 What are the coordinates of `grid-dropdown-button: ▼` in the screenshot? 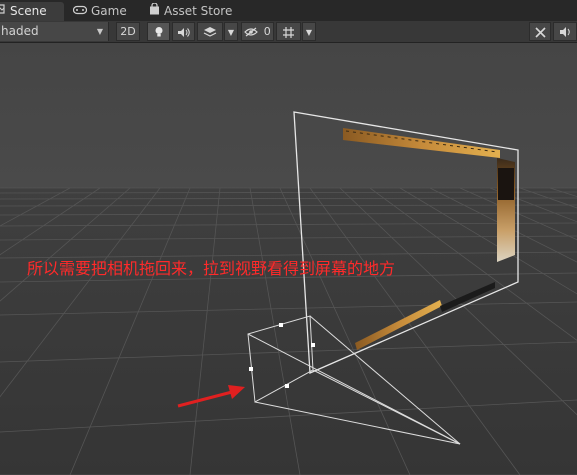 It's located at (309, 31).